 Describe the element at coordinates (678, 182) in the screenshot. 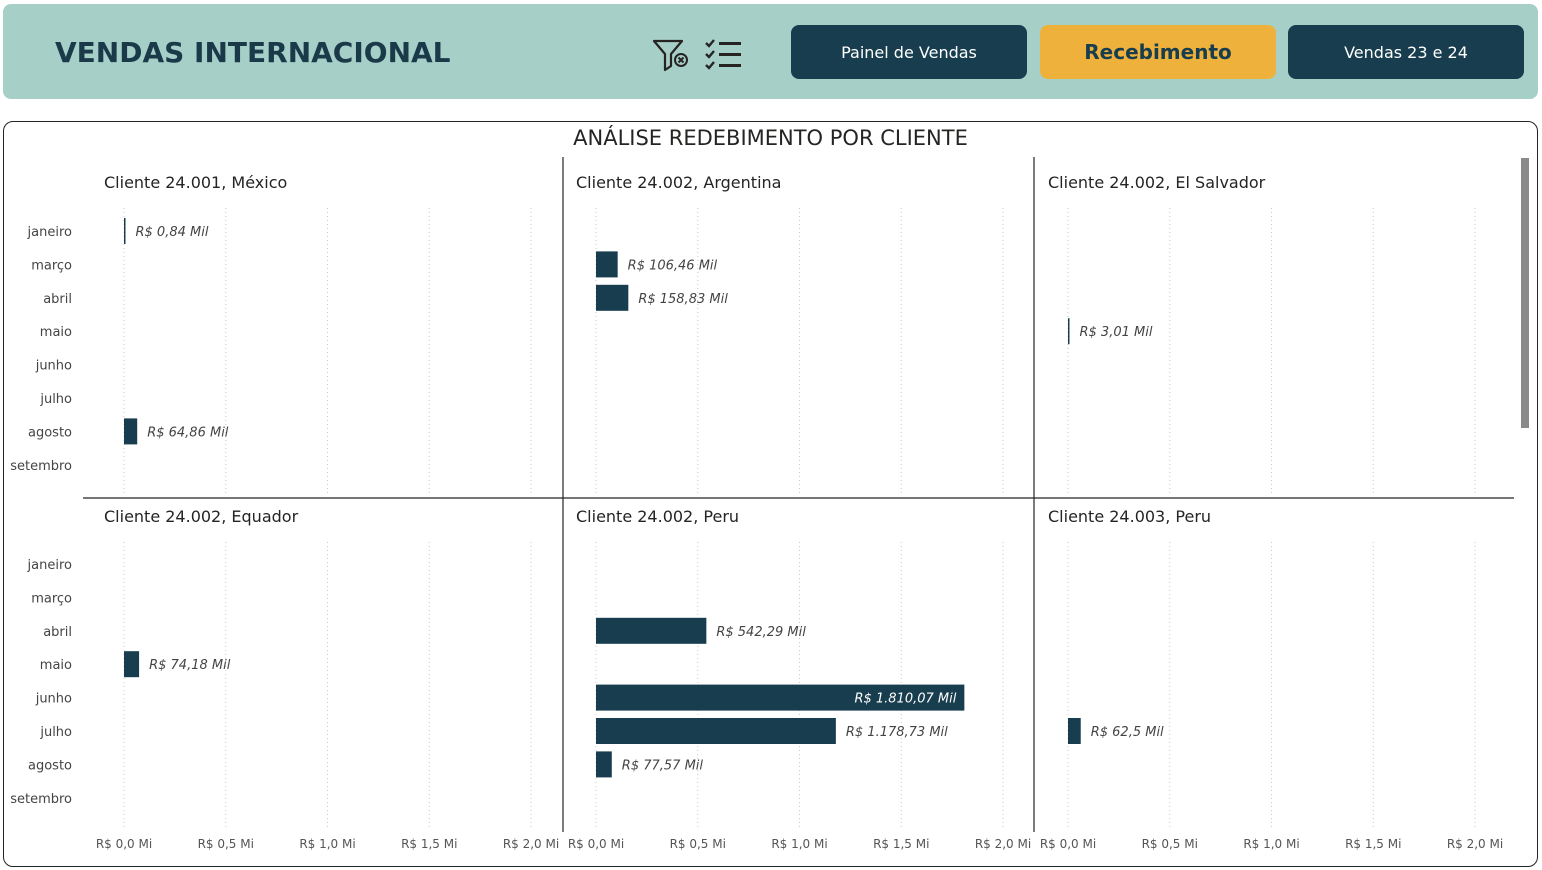

I see `panel-title: Cliente 24.002, Argentina` at that location.